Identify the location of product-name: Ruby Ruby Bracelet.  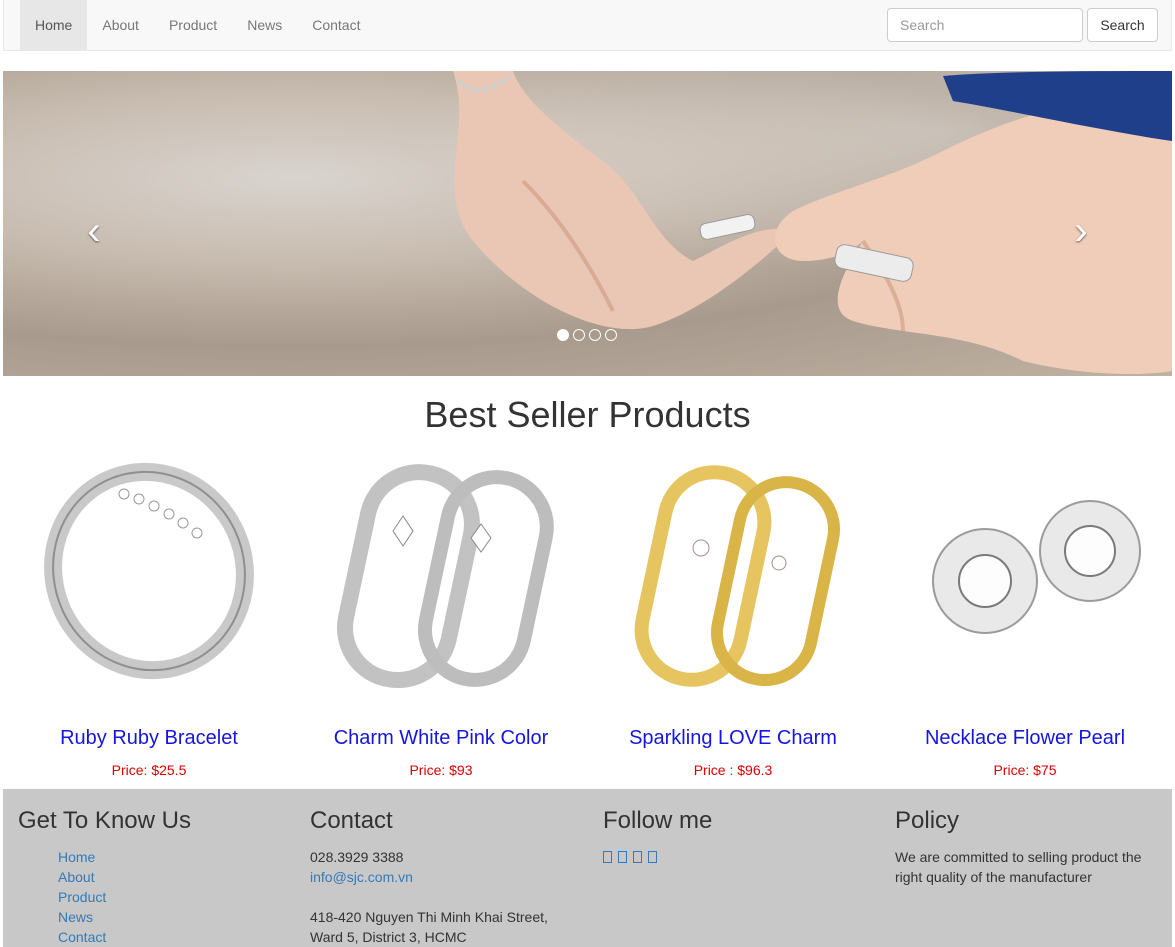
(149, 738).